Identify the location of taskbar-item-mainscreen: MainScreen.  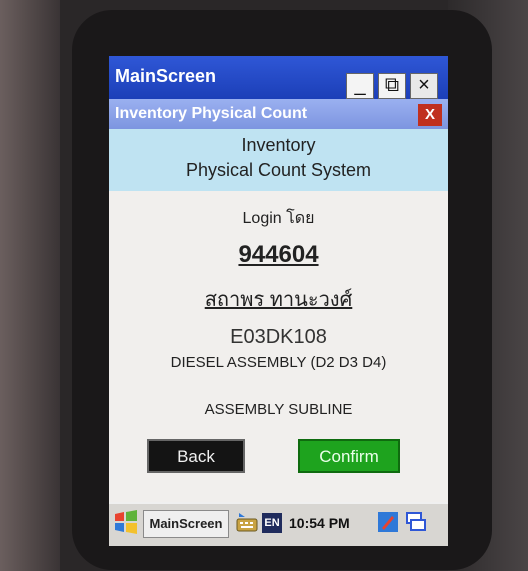
(186, 524).